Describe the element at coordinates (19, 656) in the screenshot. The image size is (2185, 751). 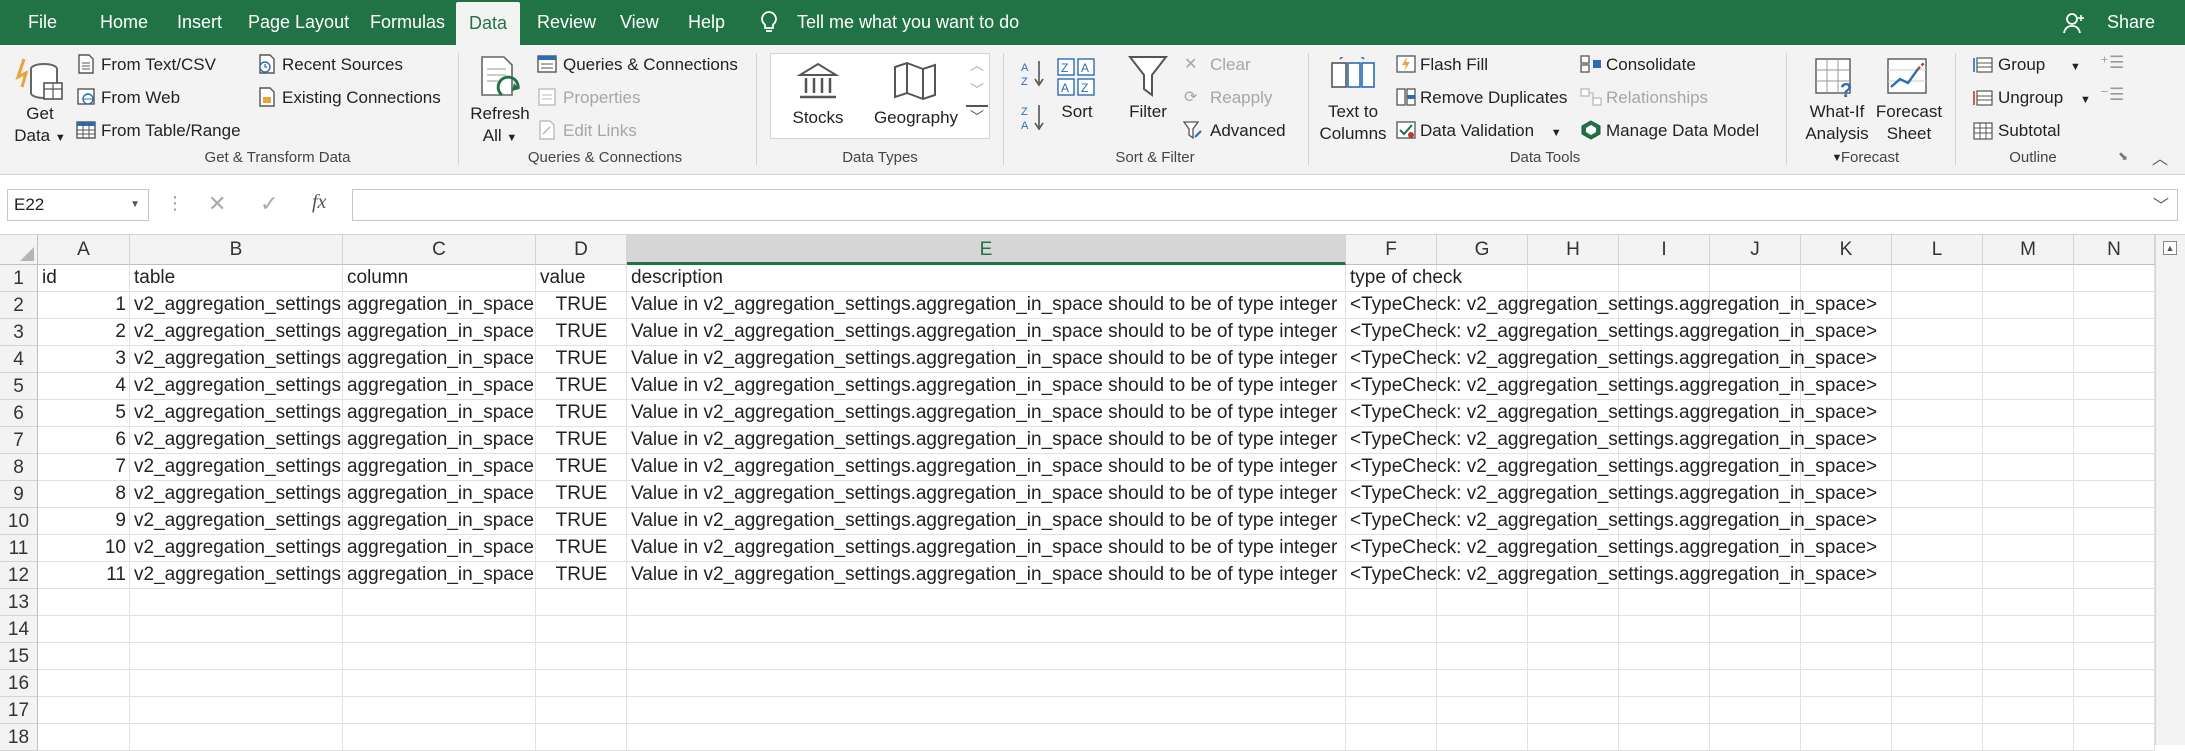
I see `row-header: 15` at that location.